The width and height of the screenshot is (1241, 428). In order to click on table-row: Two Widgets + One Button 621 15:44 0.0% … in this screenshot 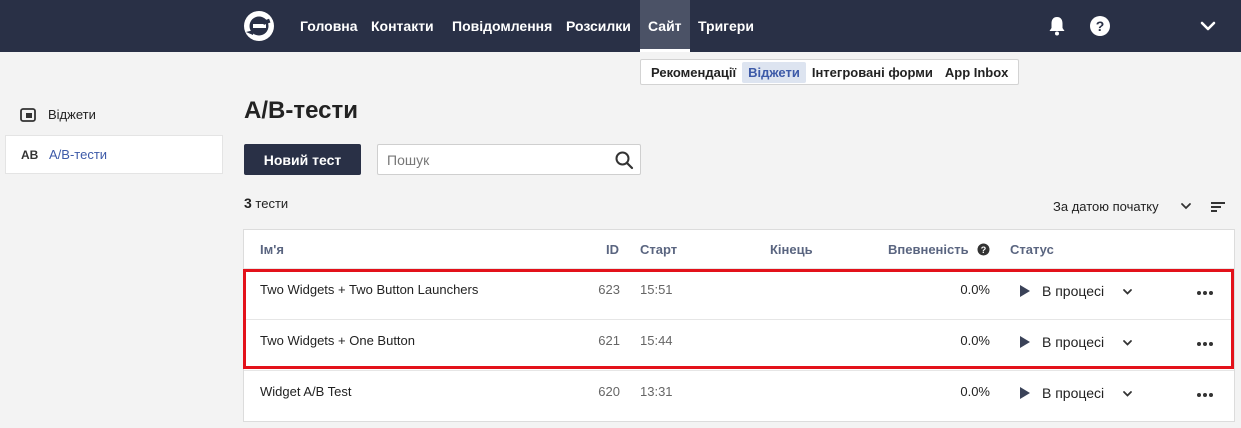, I will do `click(739, 344)`.